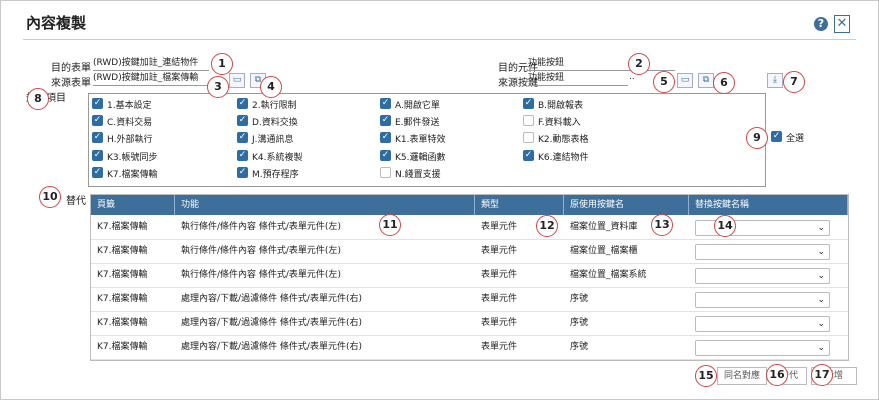 The height and width of the screenshot is (400, 879). Describe the element at coordinates (742, 376) in the screenshot. I see `same-name-button: 同名對應` at that location.